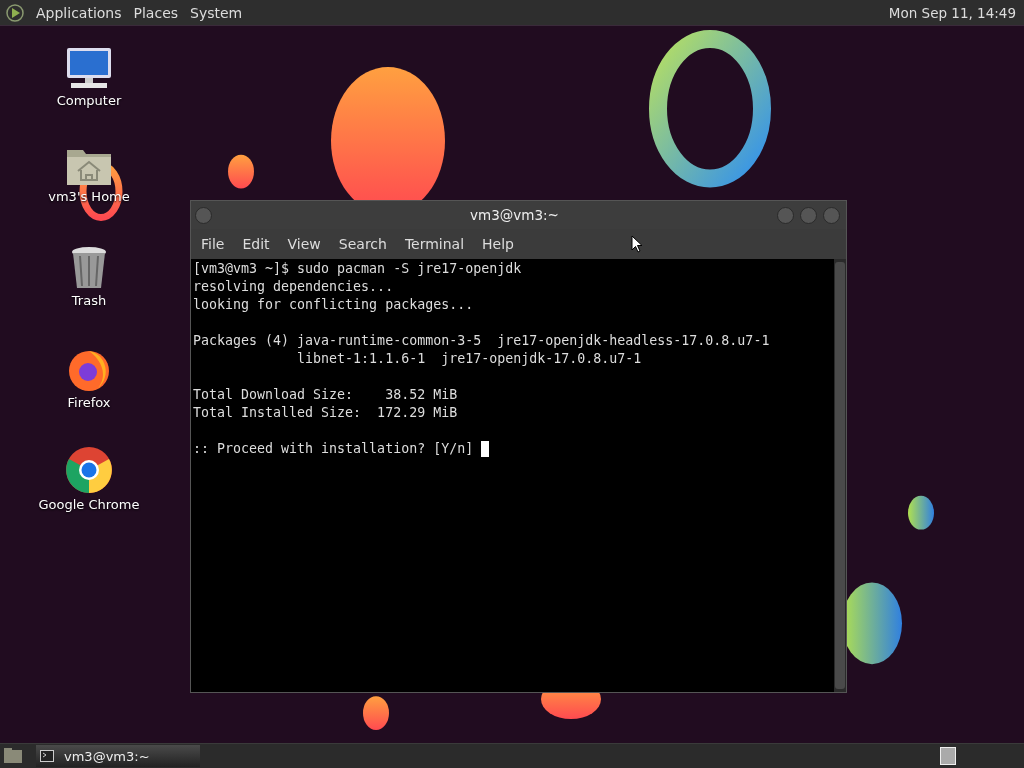  What do you see at coordinates (213, 244) in the screenshot?
I see `menu-item: File` at bounding box center [213, 244].